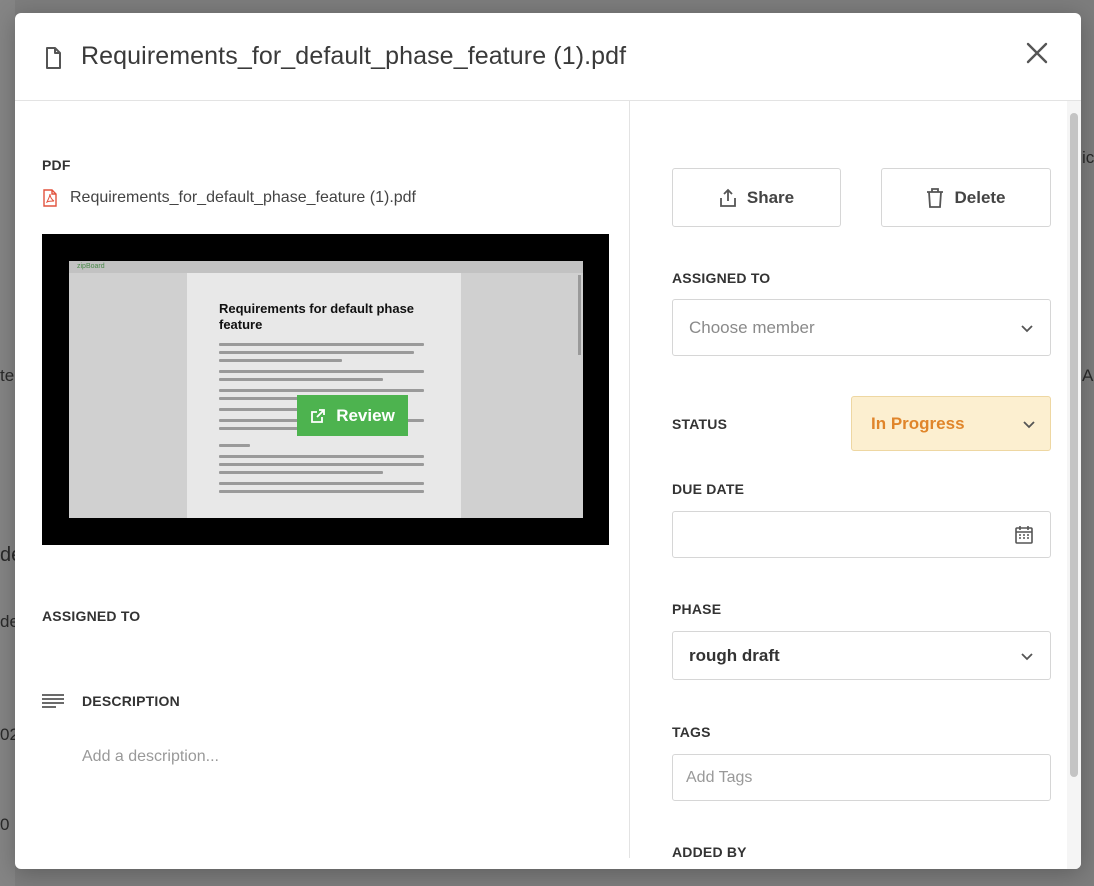 The image size is (1094, 886). What do you see at coordinates (317, 316) in the screenshot?
I see `preview-doc-title: Requirements for default phase feature` at bounding box center [317, 316].